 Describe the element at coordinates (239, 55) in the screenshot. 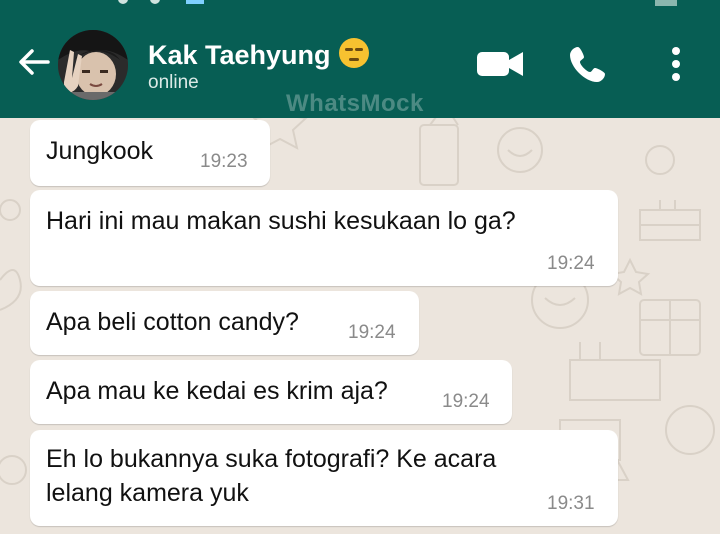

I see `contact-name-text: Kak Taehyung` at that location.